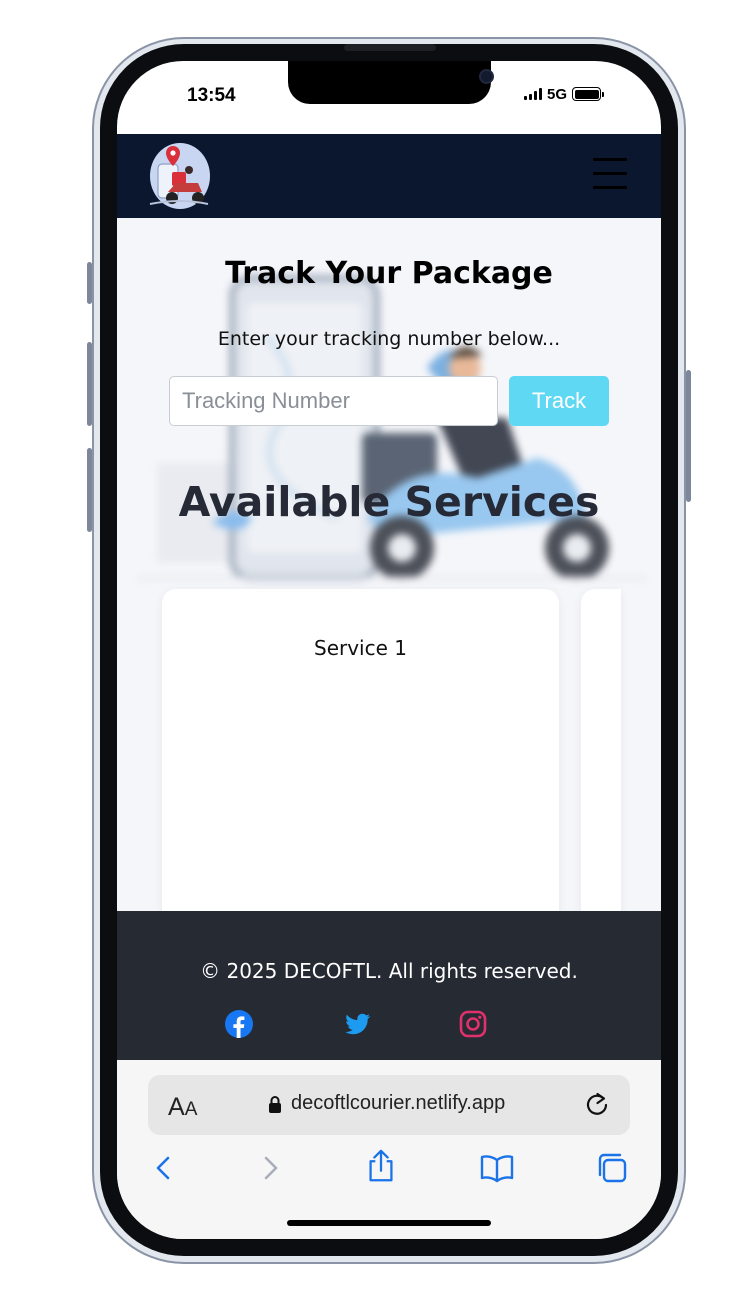 Image resolution: width=755 pixels, height=1291 pixels. What do you see at coordinates (610, 175) in the screenshot?
I see `hamburger-menu-icon` at bounding box center [610, 175].